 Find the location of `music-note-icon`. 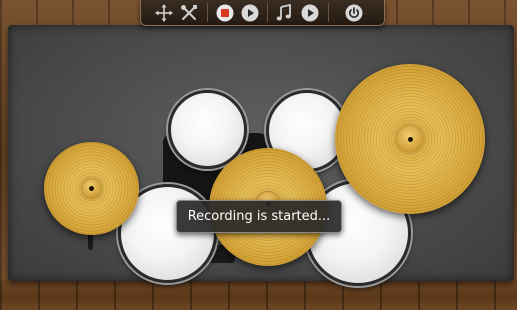

music-note-icon is located at coordinates (283, 12).